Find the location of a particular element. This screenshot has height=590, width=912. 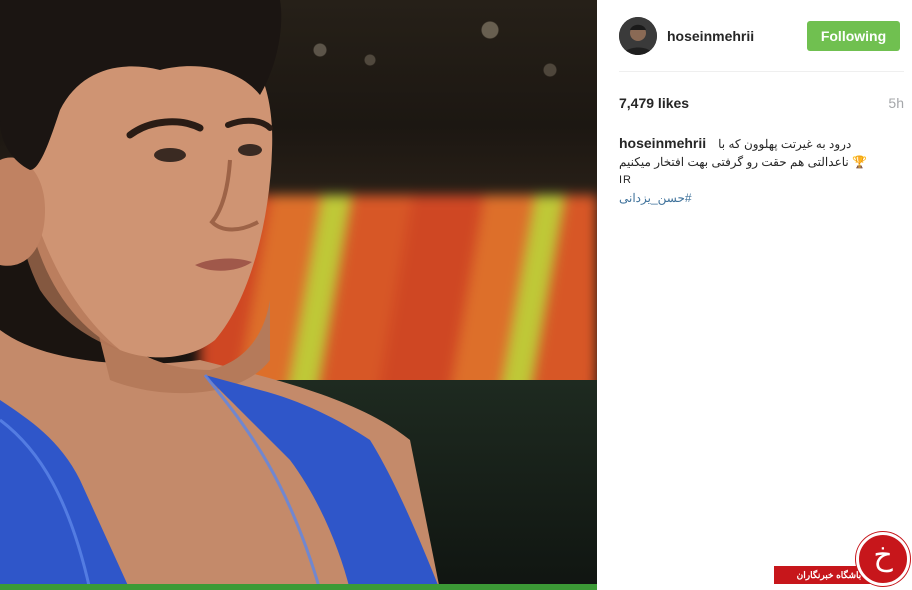

caption-text-1: درود به غیرتت پهلوون که با is located at coordinates (785, 144).